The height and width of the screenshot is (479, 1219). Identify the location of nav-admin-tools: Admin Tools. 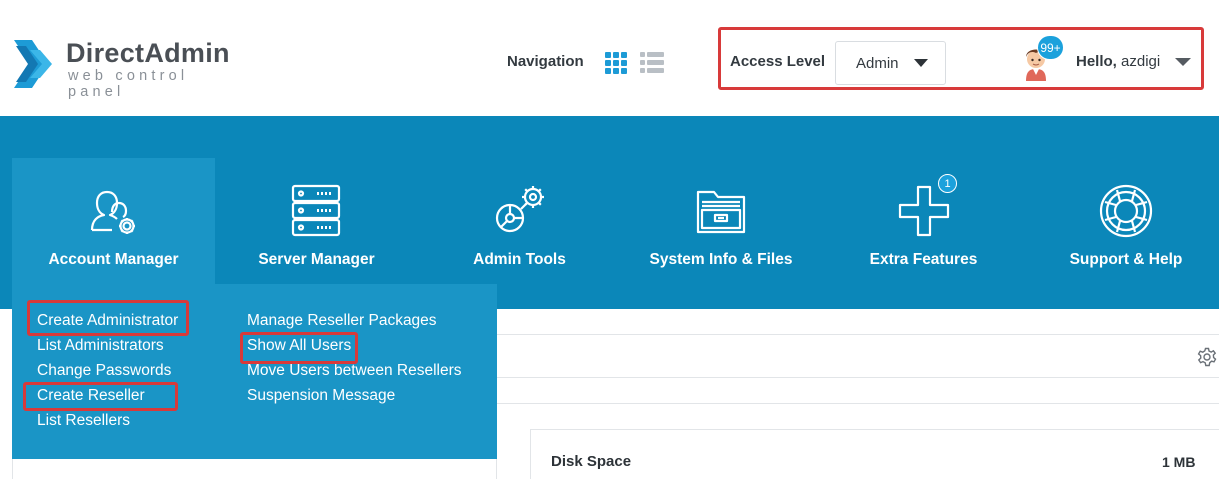
(519, 221).